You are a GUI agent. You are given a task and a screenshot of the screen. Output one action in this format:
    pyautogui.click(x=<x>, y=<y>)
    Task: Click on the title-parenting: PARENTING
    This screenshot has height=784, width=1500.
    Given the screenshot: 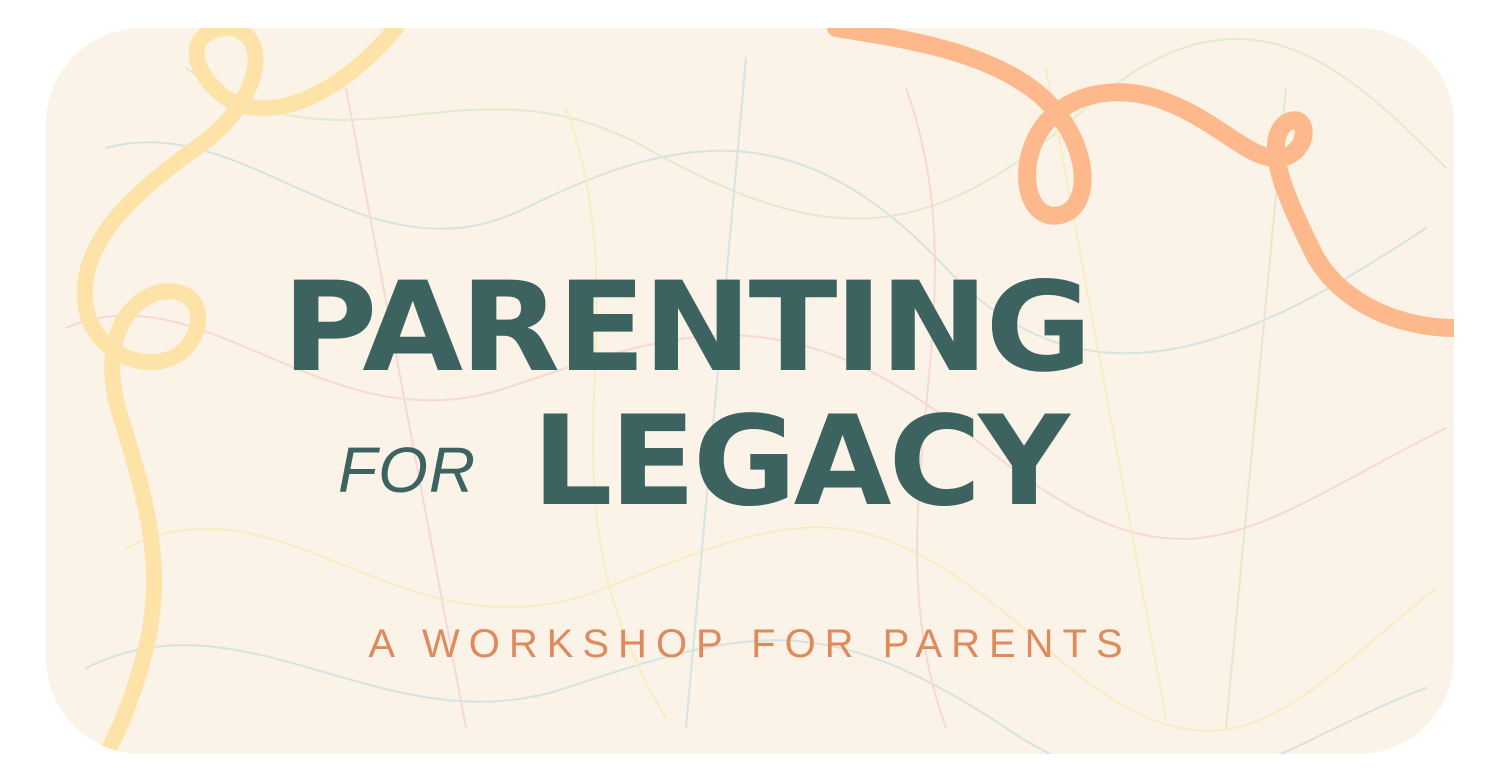 What is the action you would take?
    pyautogui.click(x=687, y=328)
    